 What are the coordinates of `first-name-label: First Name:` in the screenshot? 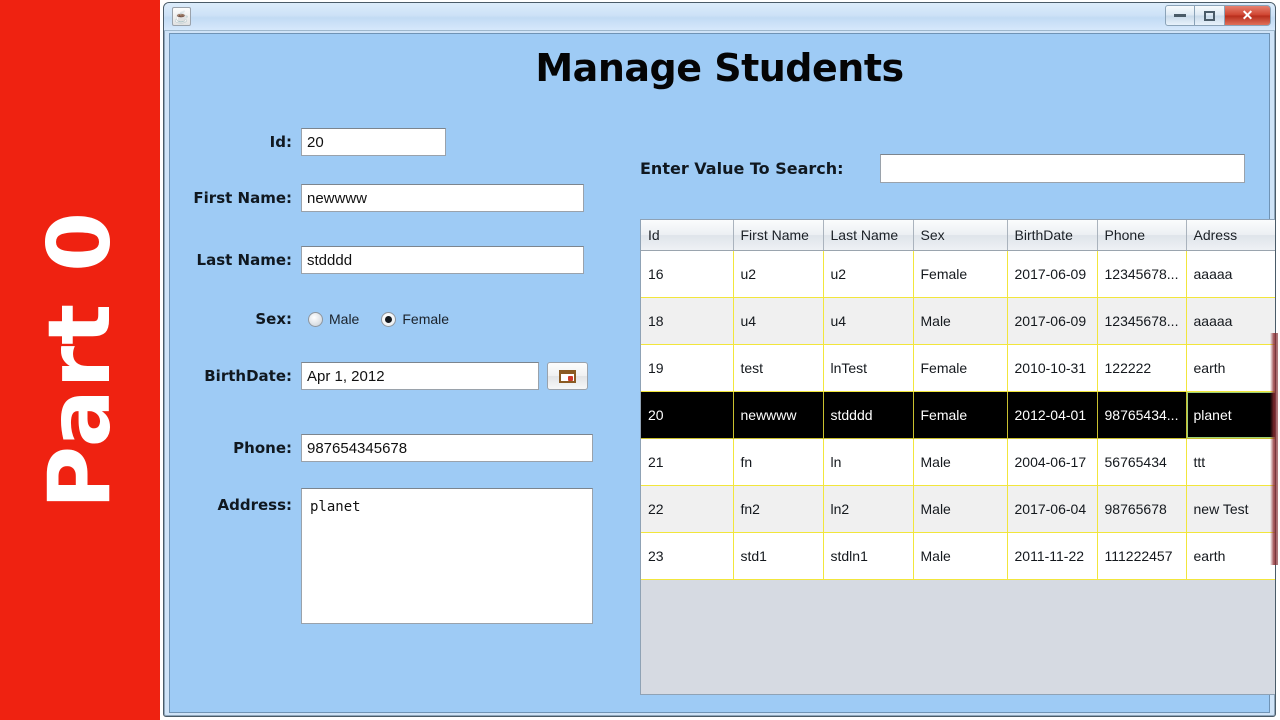 It's located at (242, 198).